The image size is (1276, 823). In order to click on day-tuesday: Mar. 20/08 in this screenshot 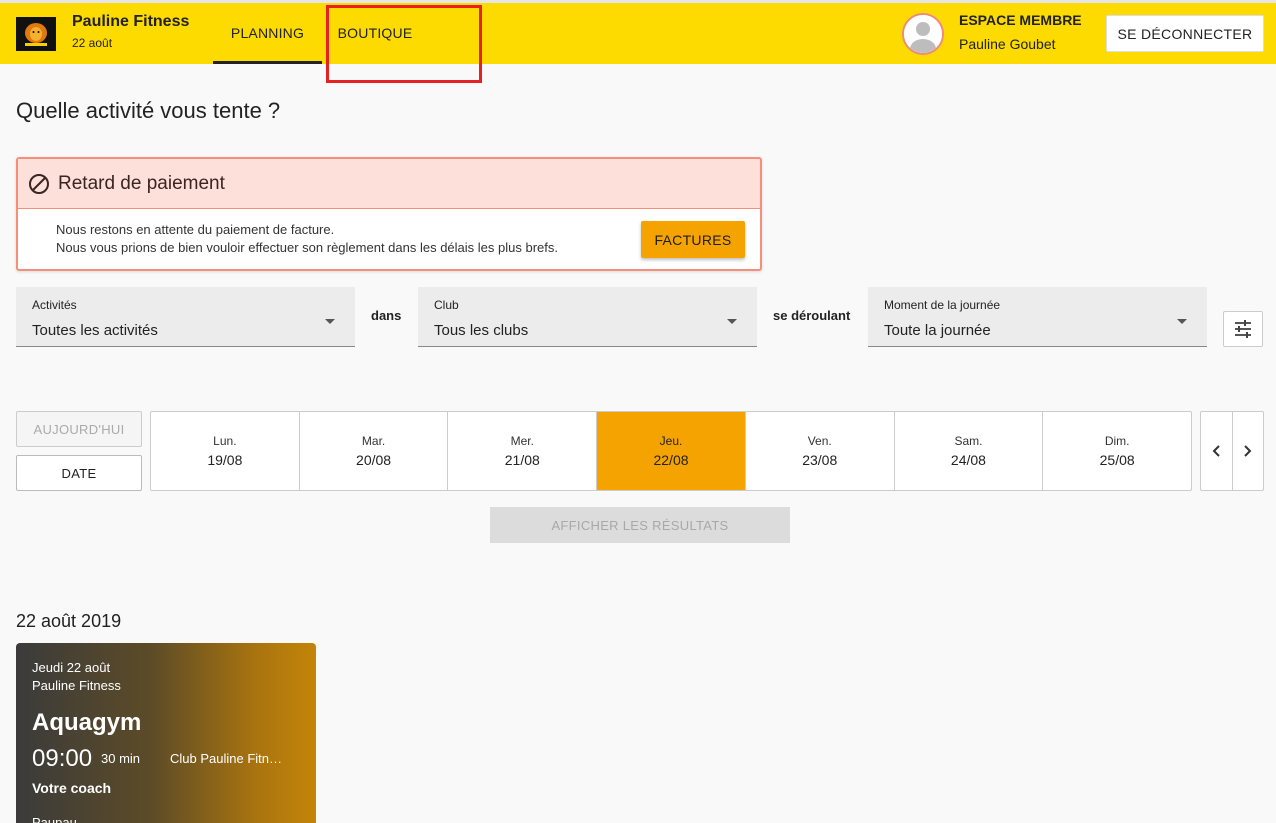, I will do `click(374, 451)`.